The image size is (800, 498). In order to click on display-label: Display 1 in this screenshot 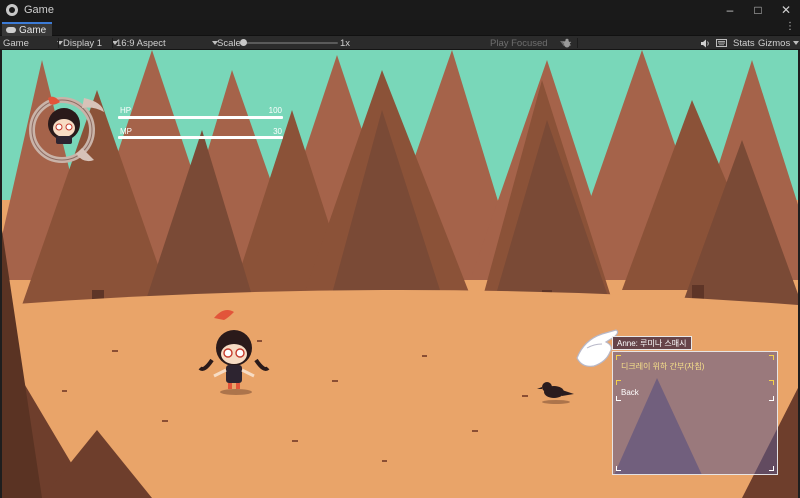, I will do `click(83, 43)`.